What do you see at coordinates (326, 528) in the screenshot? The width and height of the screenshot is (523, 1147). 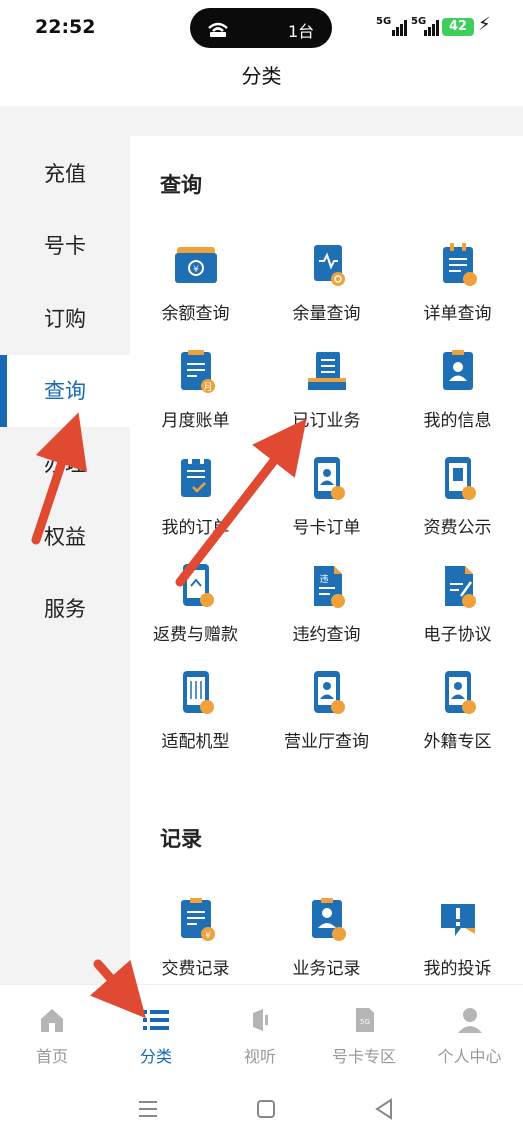 I see `grid-item-label: 号卡订单` at bounding box center [326, 528].